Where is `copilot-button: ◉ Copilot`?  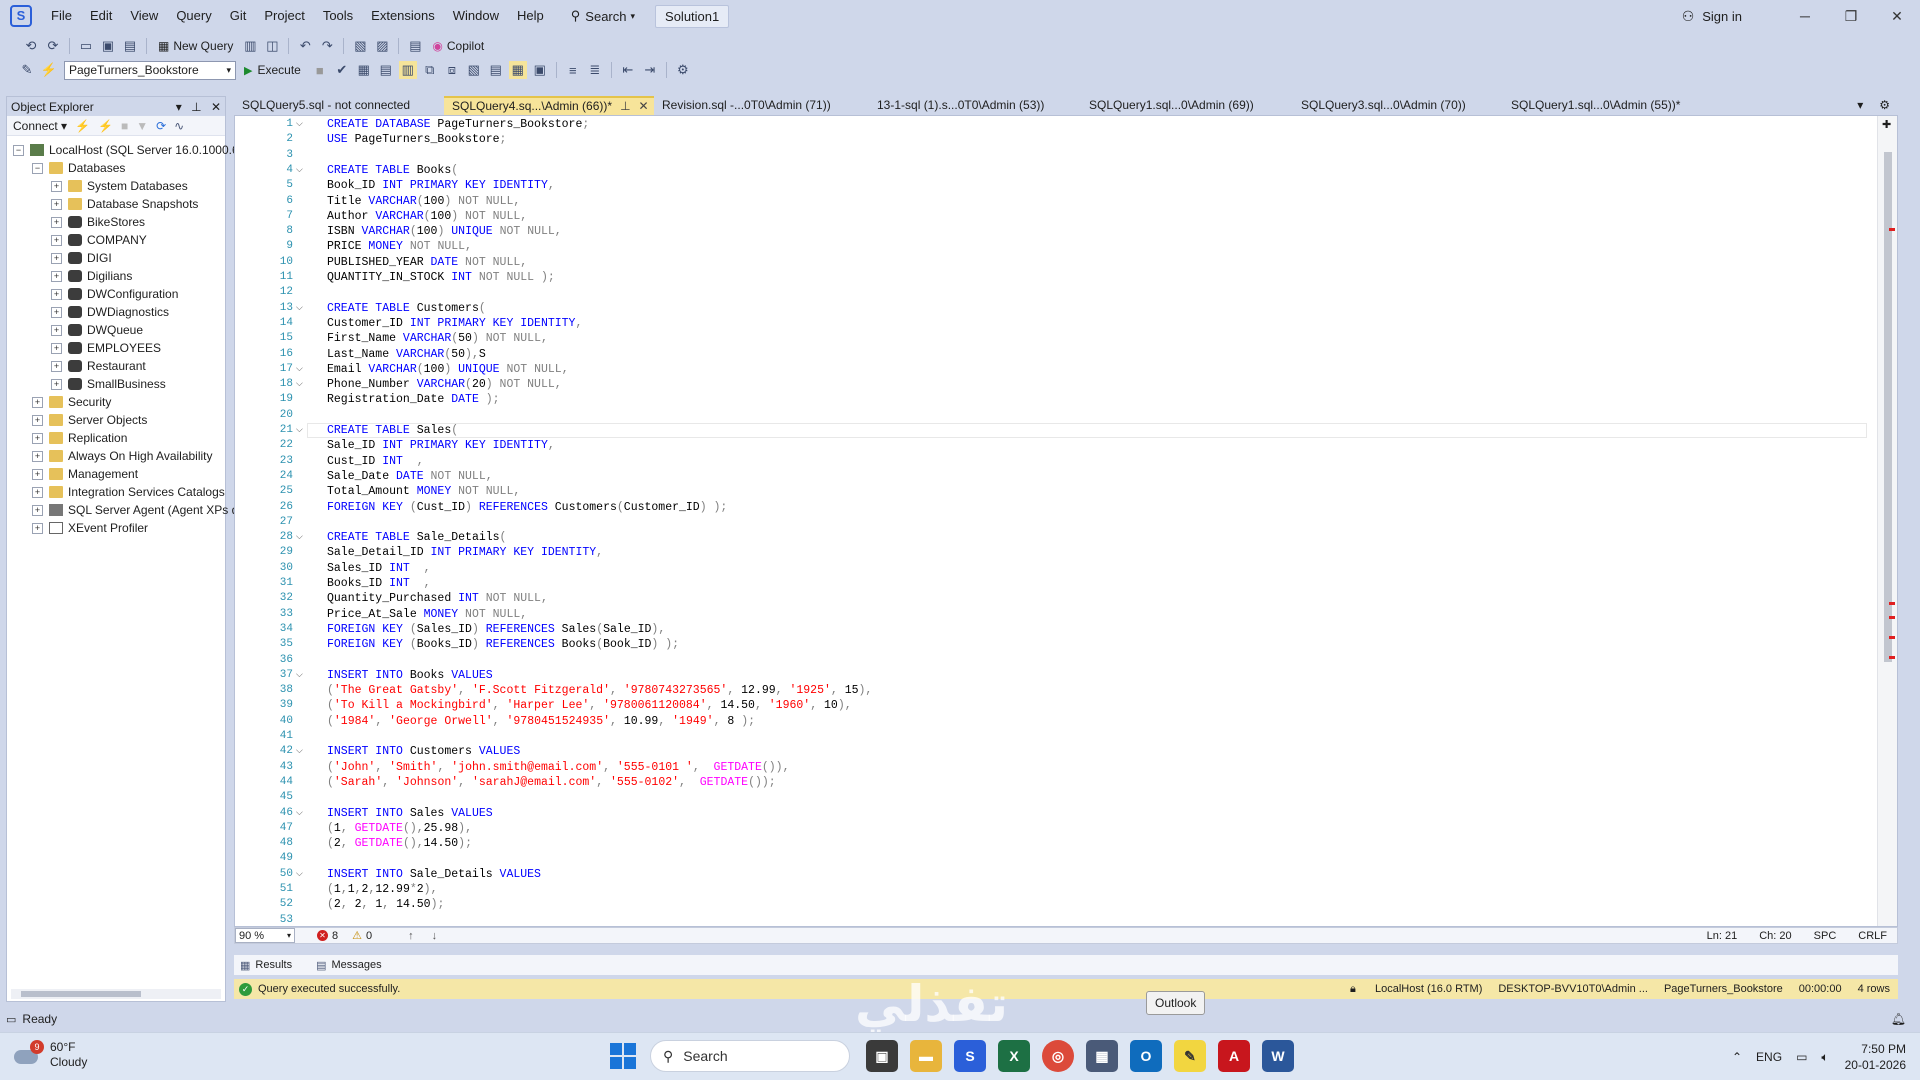 copilot-button: ◉ Copilot is located at coordinates (458, 46).